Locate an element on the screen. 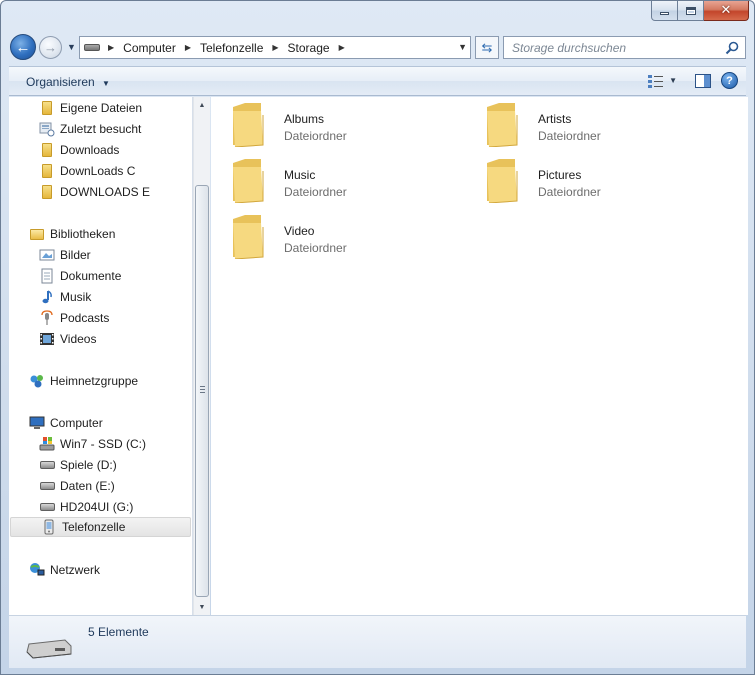 The height and width of the screenshot is (675, 755). scrollbar-thumb is located at coordinates (202, 391).